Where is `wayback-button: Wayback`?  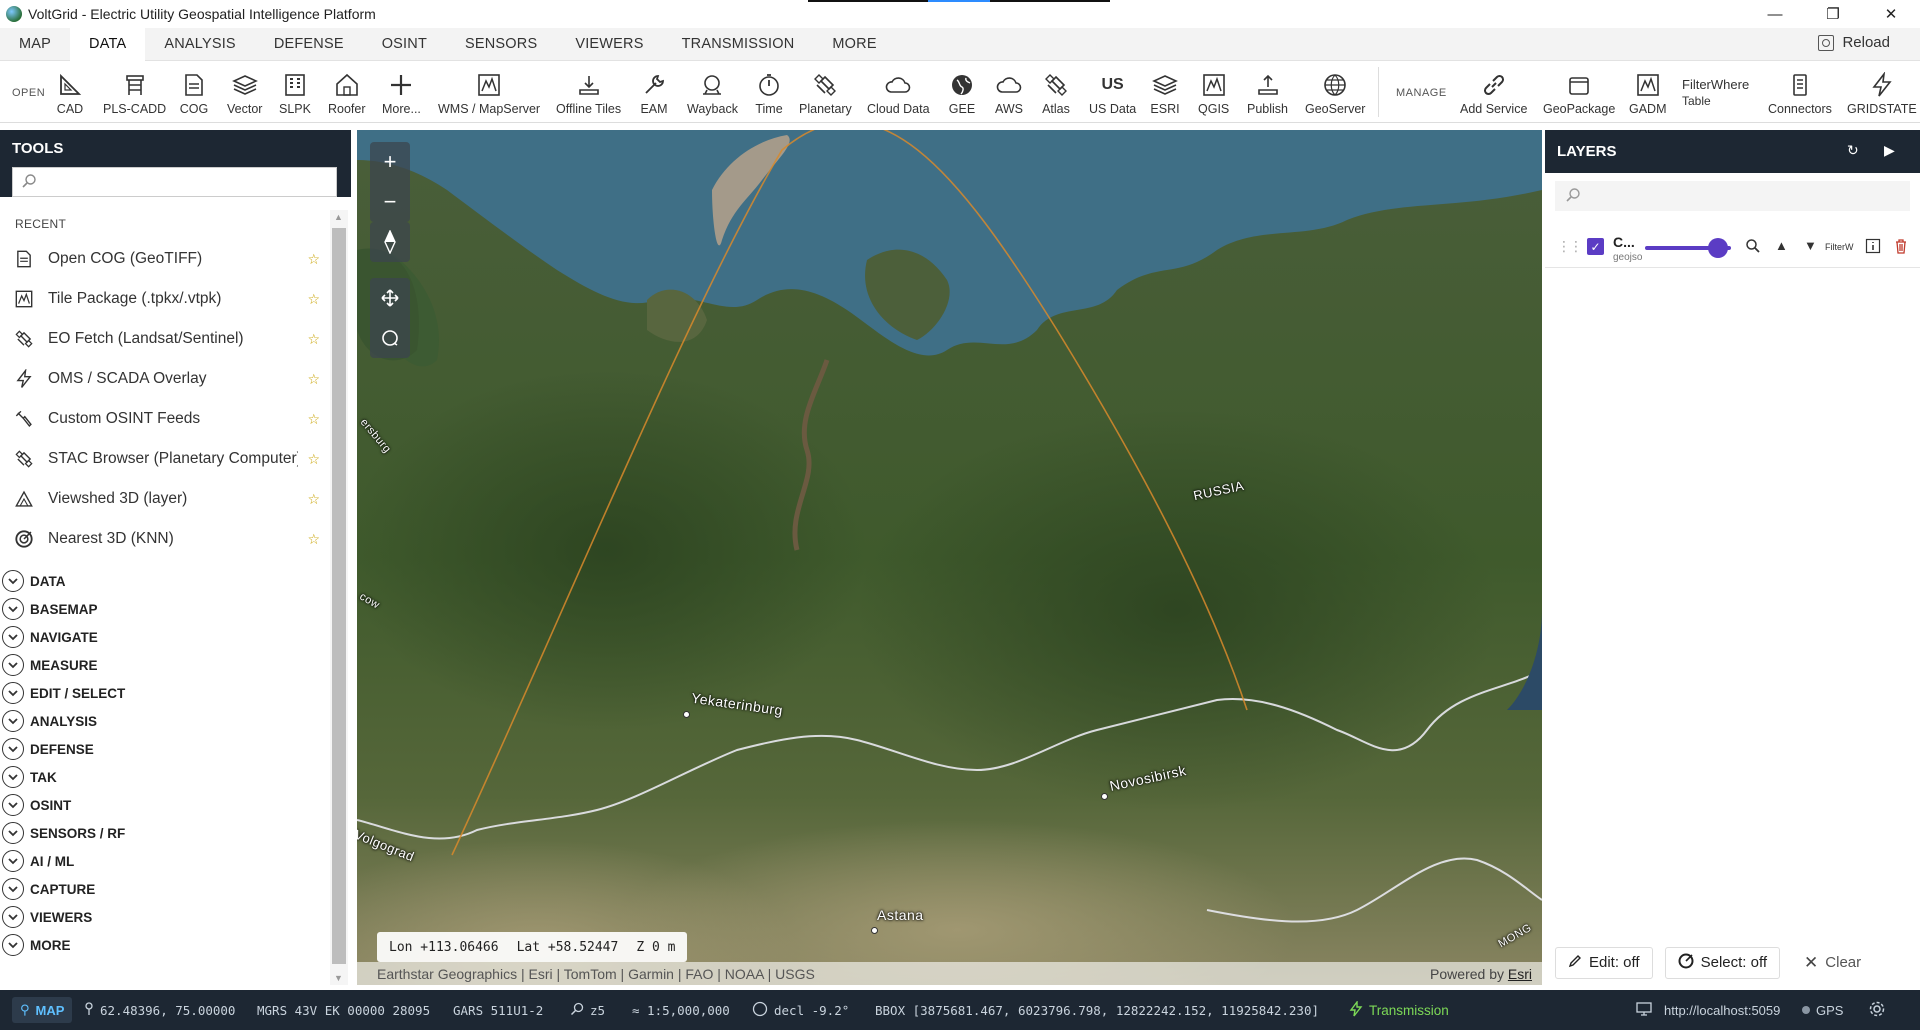
wayback-button: Wayback is located at coordinates (712, 92).